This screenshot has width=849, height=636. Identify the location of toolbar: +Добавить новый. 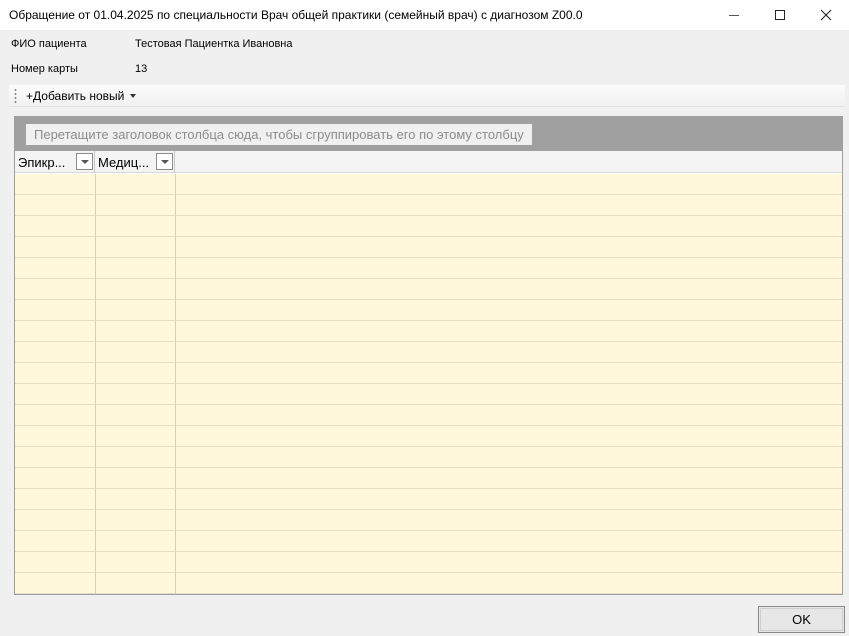
(427, 96).